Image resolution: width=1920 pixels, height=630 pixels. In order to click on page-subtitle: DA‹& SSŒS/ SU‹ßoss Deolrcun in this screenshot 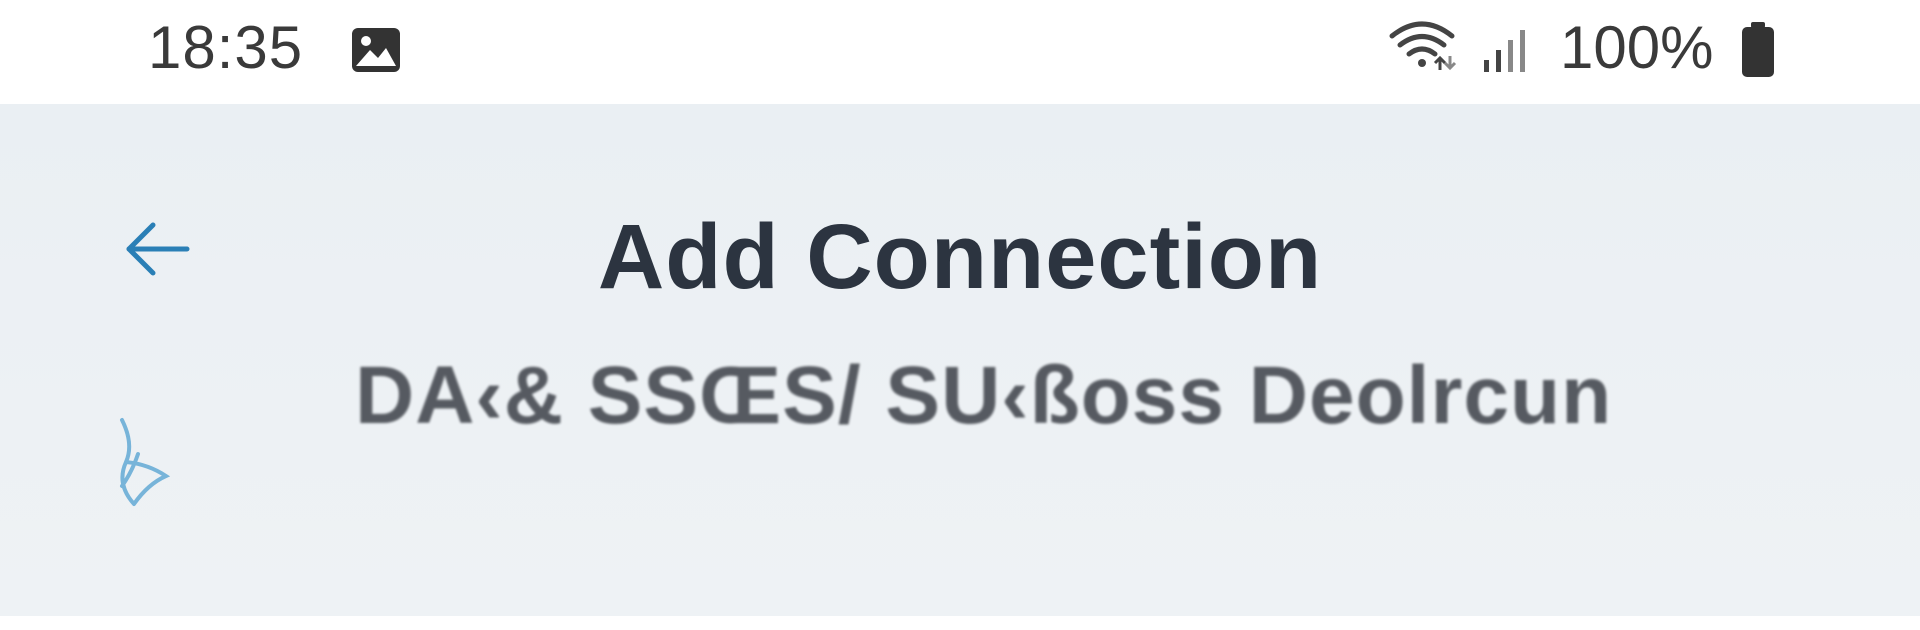, I will do `click(984, 395)`.